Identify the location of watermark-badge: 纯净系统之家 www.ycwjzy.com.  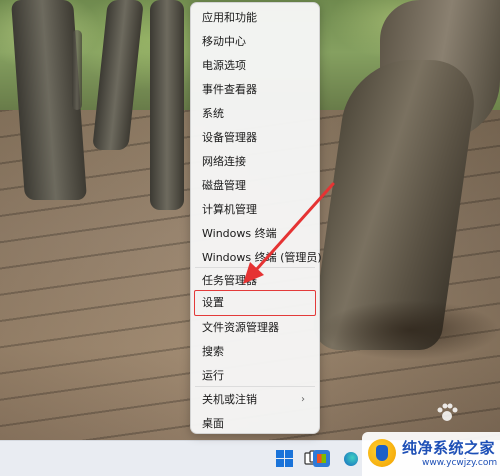
(431, 454).